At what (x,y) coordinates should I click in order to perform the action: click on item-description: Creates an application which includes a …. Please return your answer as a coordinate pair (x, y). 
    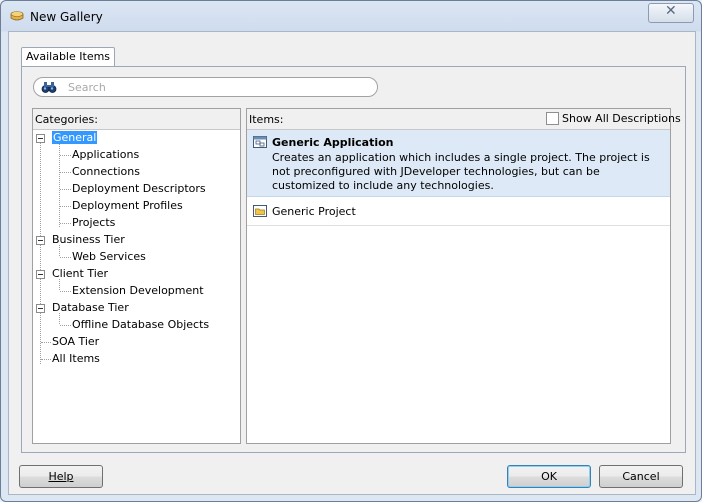
    Looking at the image, I should click on (461, 171).